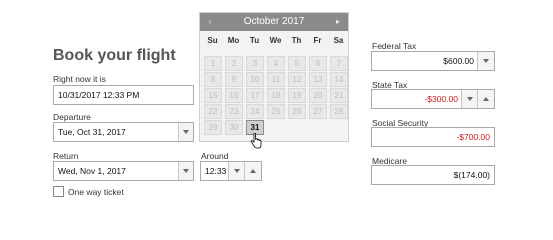  What do you see at coordinates (255, 95) in the screenshot?
I see `calendar-day: 17` at bounding box center [255, 95].